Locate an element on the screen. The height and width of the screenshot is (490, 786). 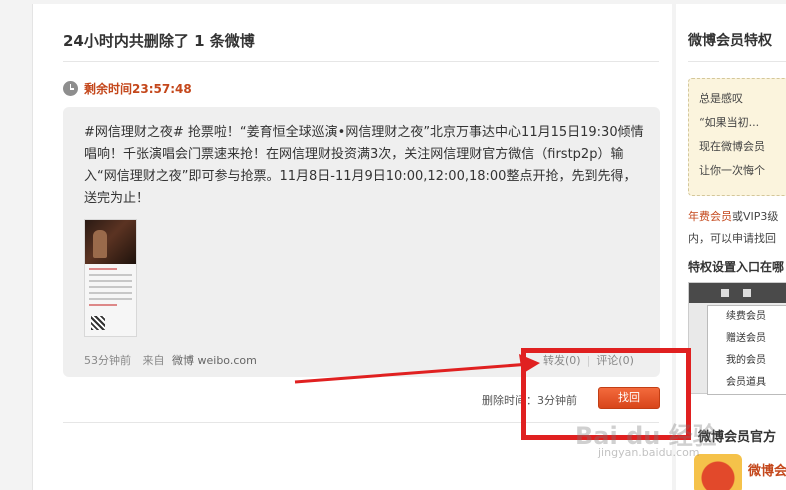
from-label: 来自 is located at coordinates (153, 360).